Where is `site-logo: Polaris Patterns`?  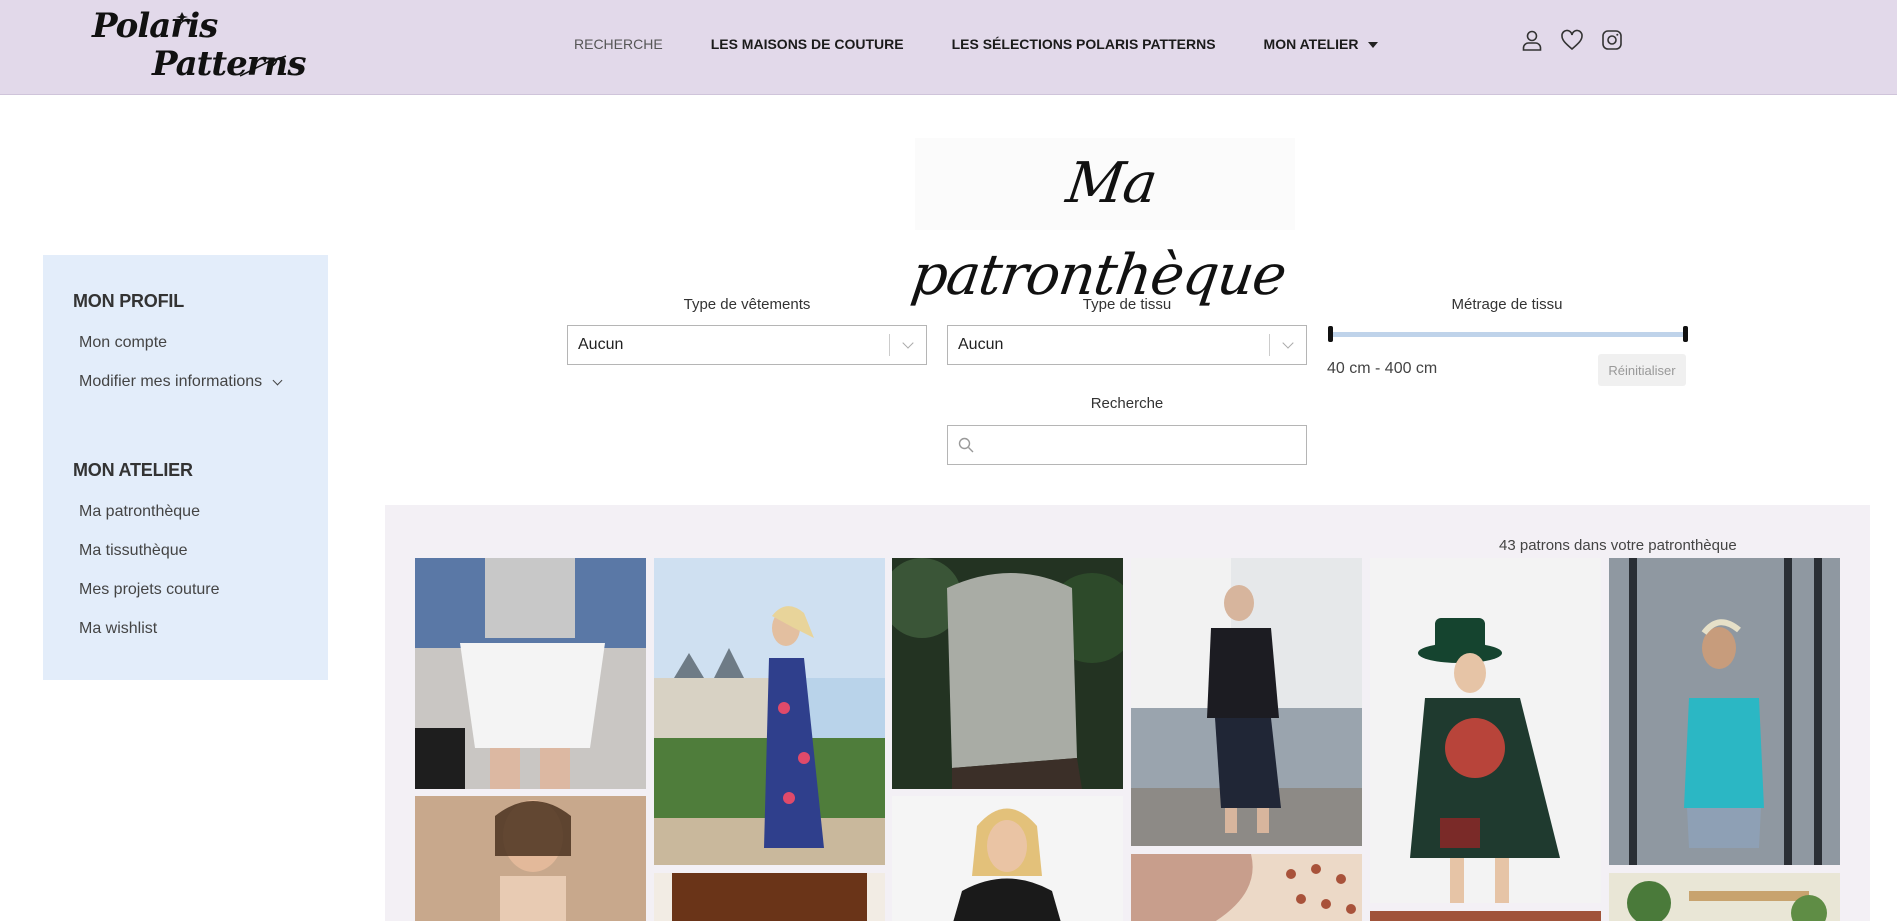
site-logo: Polaris Patterns is located at coordinates (198, 47).